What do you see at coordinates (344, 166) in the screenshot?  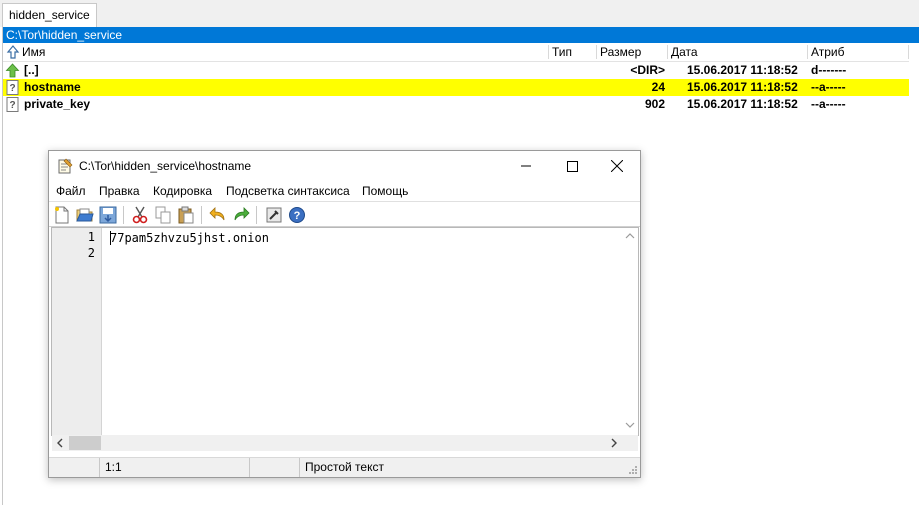 I see `title-bar: C:\Tor\hidden_service\hostname` at bounding box center [344, 166].